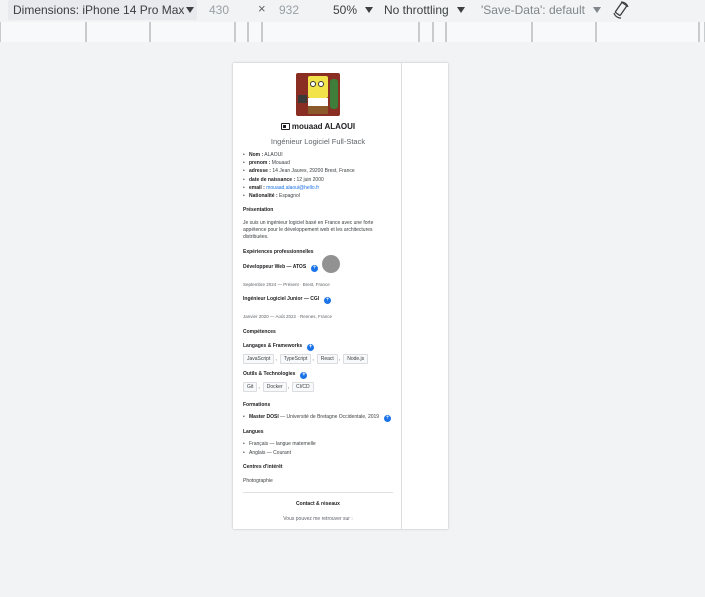 The height and width of the screenshot is (597, 705). I want to click on throttling-label: No throttling, so click(416, 10).